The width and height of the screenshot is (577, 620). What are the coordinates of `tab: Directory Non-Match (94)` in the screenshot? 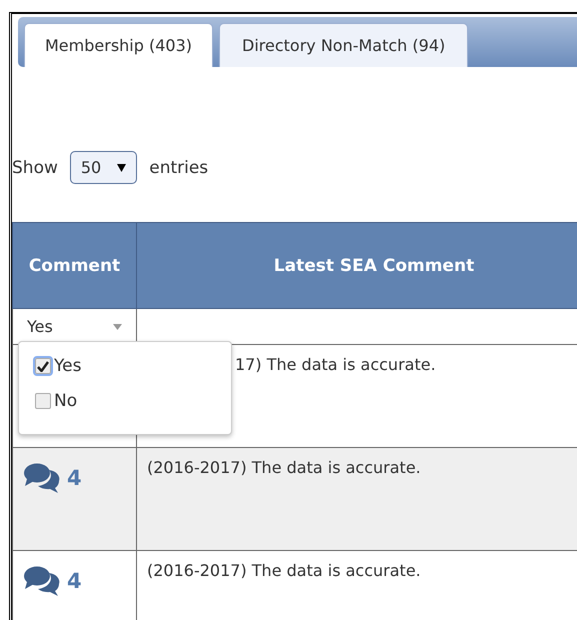 It's located at (343, 45).